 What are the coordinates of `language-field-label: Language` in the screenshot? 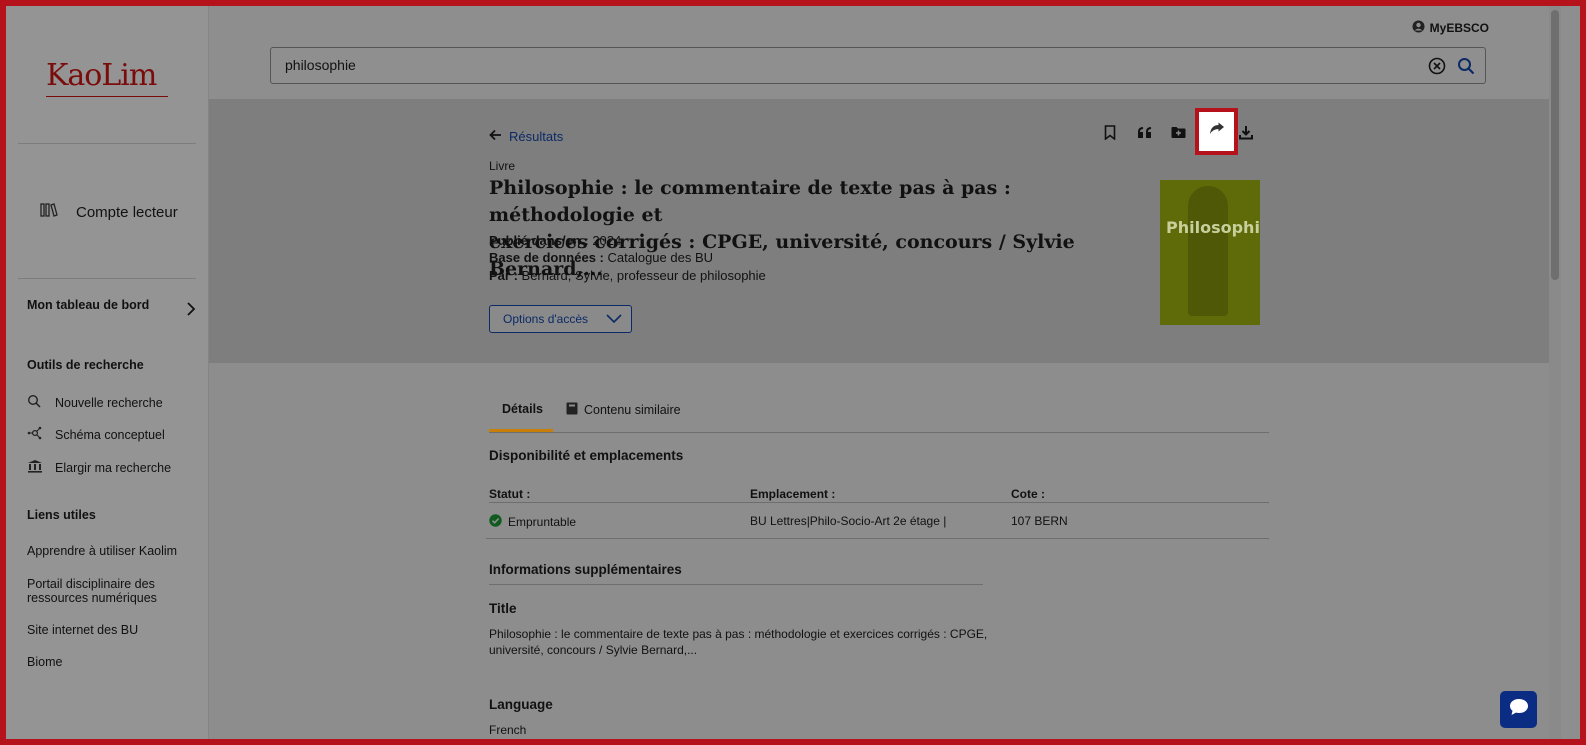 It's located at (521, 704).